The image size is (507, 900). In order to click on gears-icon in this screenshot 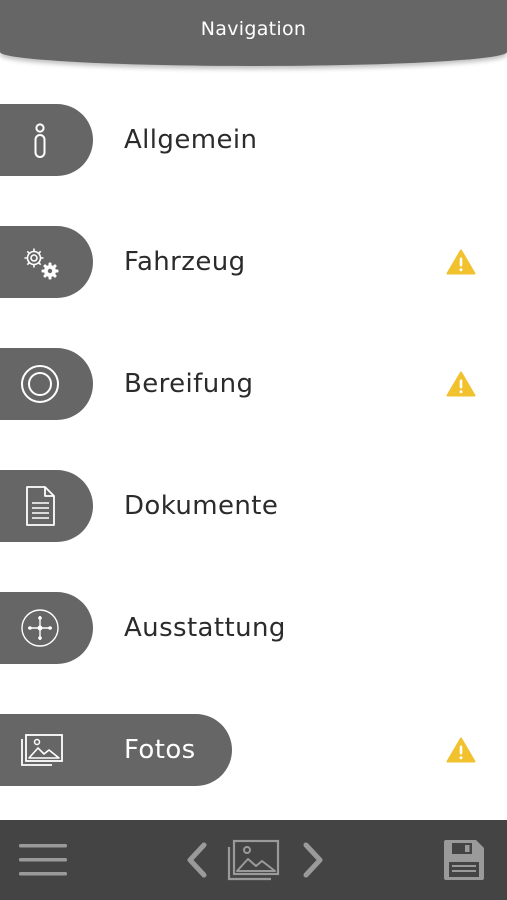, I will do `click(40, 262)`.